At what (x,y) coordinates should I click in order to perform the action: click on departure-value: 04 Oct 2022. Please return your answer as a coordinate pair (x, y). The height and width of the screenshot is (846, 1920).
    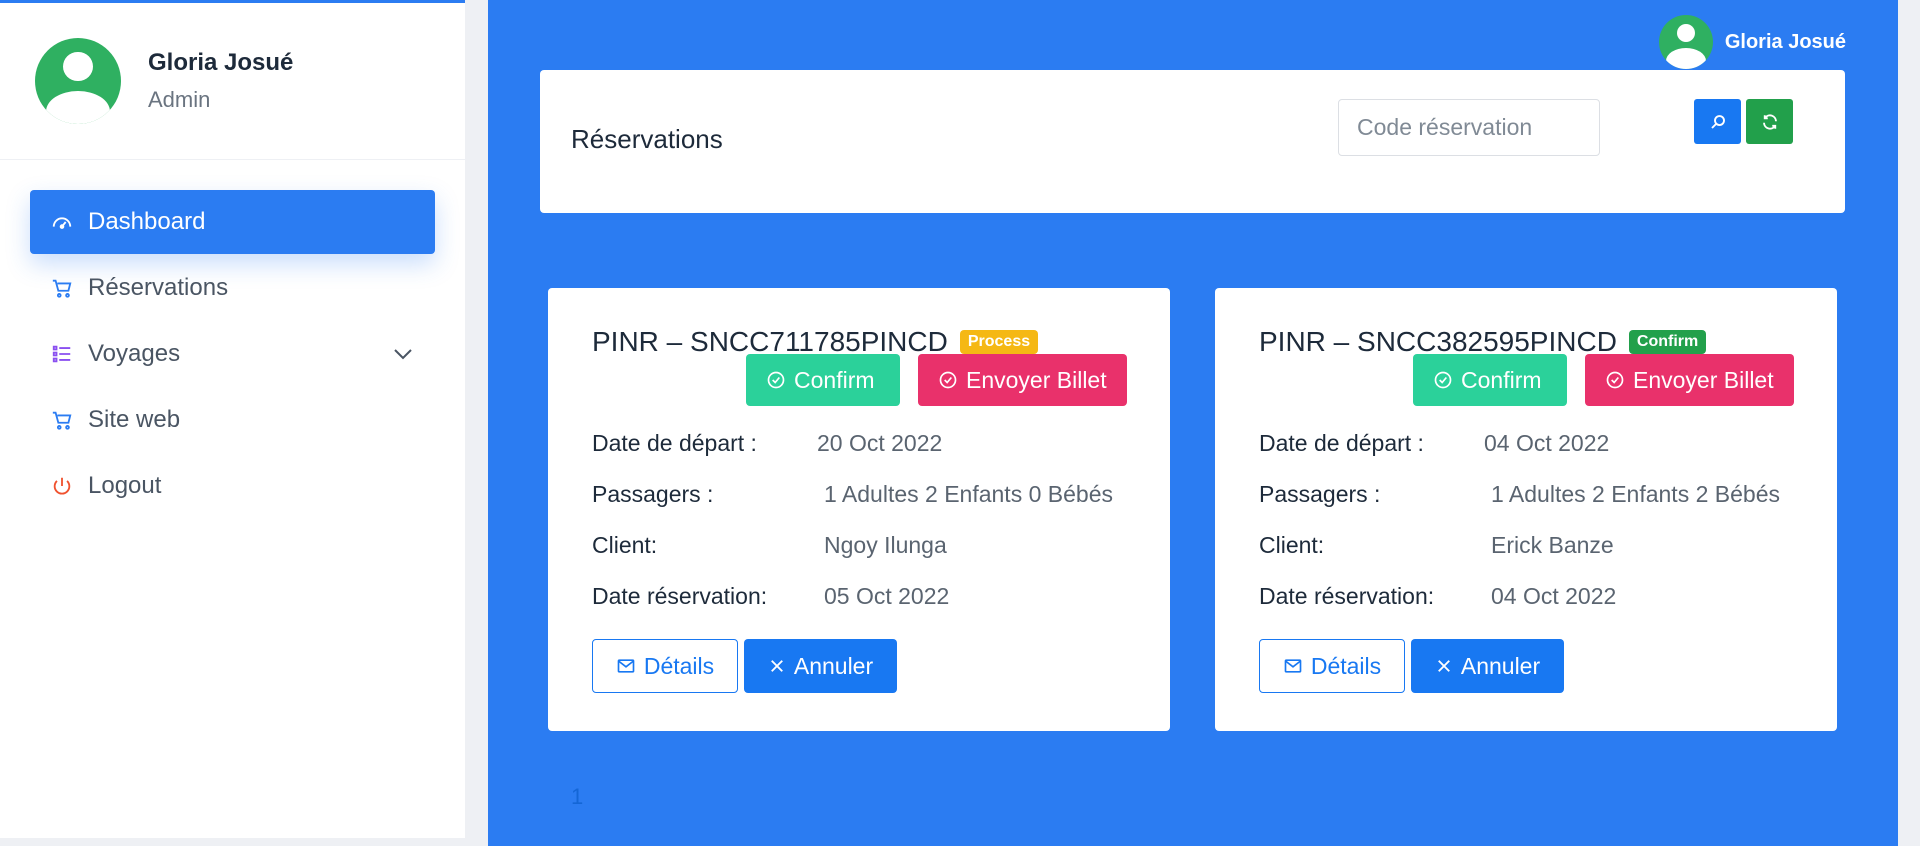
    Looking at the image, I should click on (1547, 443).